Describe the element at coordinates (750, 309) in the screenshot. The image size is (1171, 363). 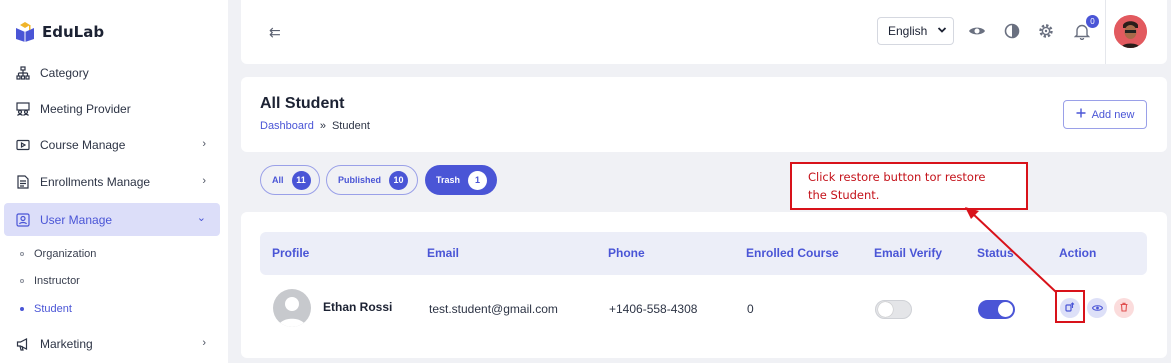
I see `enrolled-course-count: 0` at that location.